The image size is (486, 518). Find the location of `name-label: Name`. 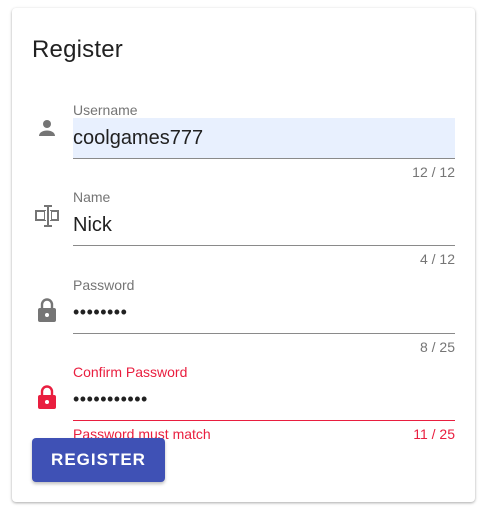

name-label: Name is located at coordinates (92, 197).